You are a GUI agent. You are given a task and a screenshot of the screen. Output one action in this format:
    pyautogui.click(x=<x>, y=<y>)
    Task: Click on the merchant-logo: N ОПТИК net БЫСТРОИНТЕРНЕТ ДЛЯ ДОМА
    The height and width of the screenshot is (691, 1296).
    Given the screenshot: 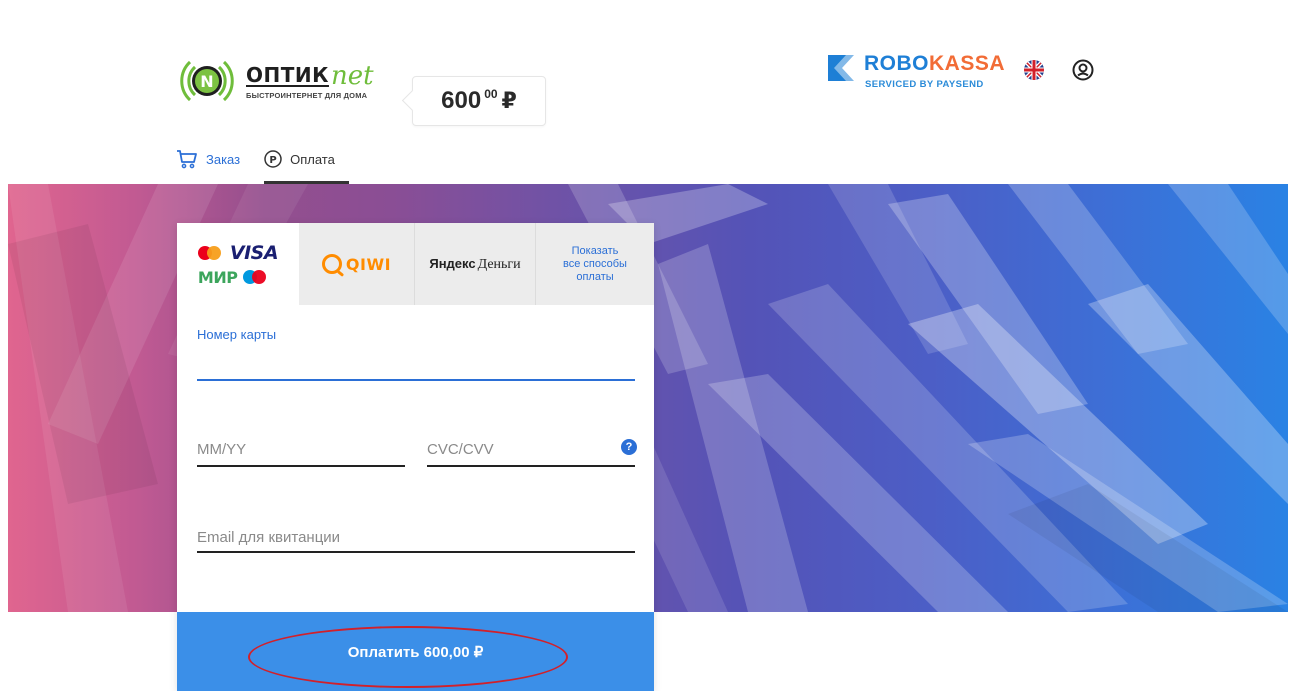 What is the action you would take?
    pyautogui.click(x=289, y=81)
    